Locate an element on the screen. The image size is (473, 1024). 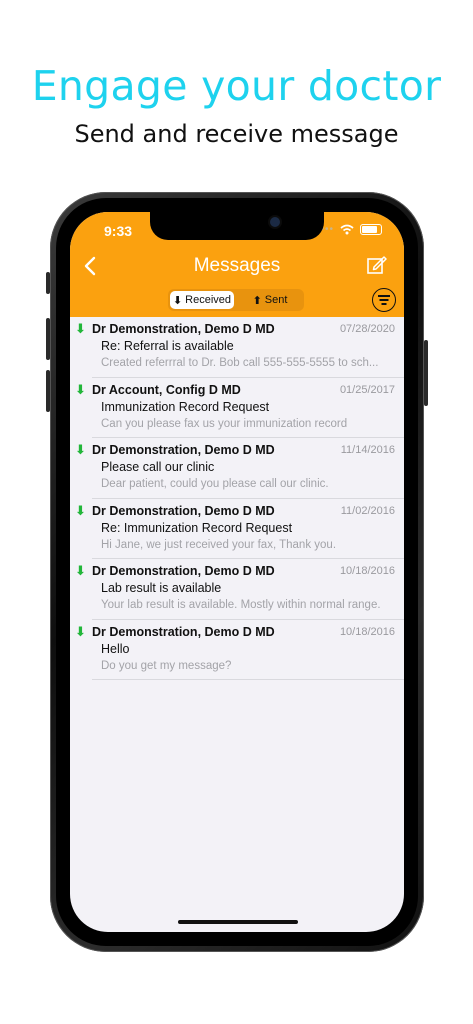
arrow-down-icon: ⬇ is located at coordinates (177, 300).